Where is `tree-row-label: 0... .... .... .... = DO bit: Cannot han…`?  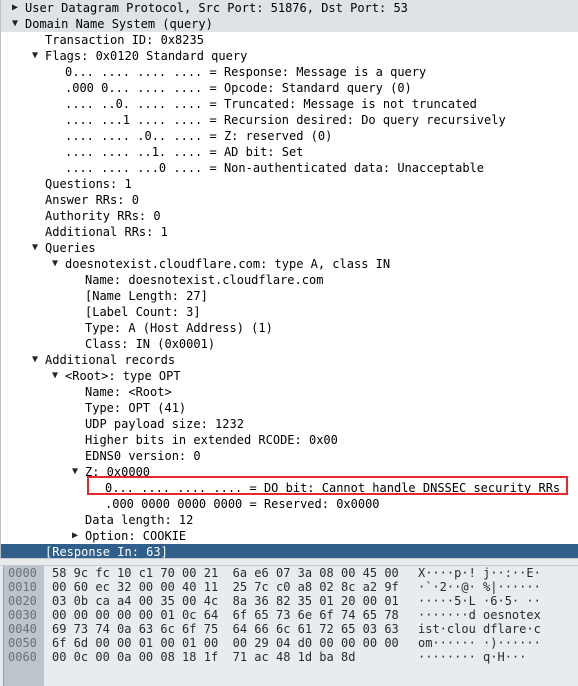
tree-row-label: 0... .... .... .... = DO bit: Cannot han… is located at coordinates (333, 488).